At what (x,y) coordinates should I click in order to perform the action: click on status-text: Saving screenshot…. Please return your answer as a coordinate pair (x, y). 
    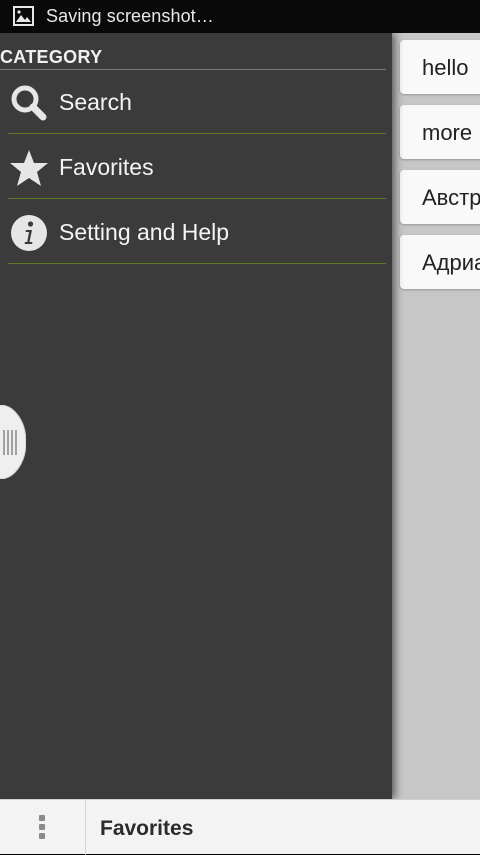
    Looking at the image, I should click on (130, 16).